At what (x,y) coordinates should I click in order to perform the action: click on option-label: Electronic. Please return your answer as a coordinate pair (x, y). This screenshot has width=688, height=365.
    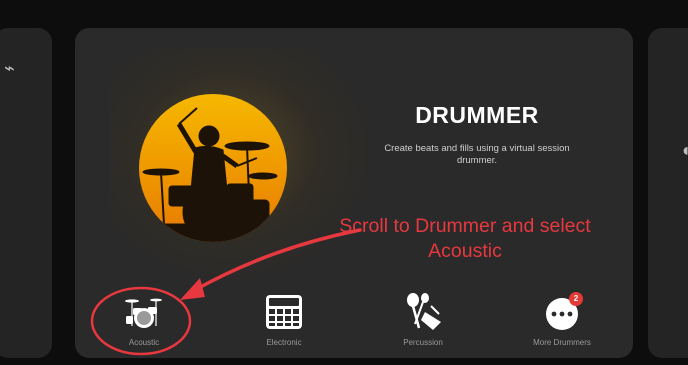
    Looking at the image, I should click on (284, 342).